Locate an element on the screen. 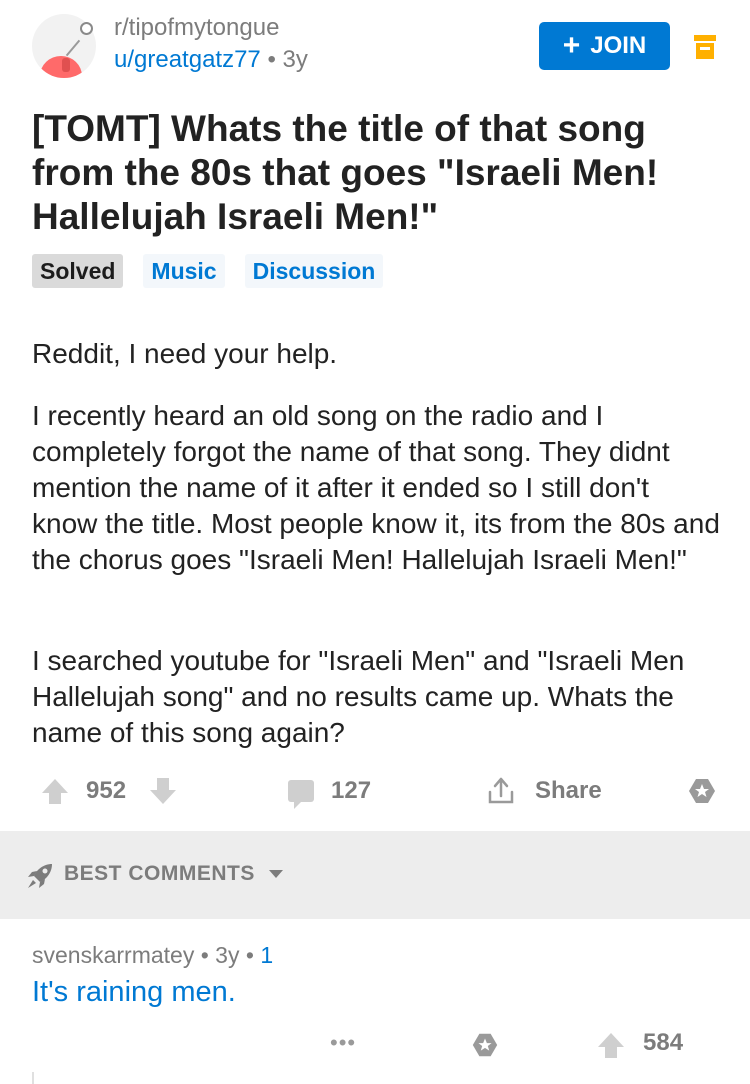 The image size is (750, 1084). chevron-down-icon is located at coordinates (275, 874).